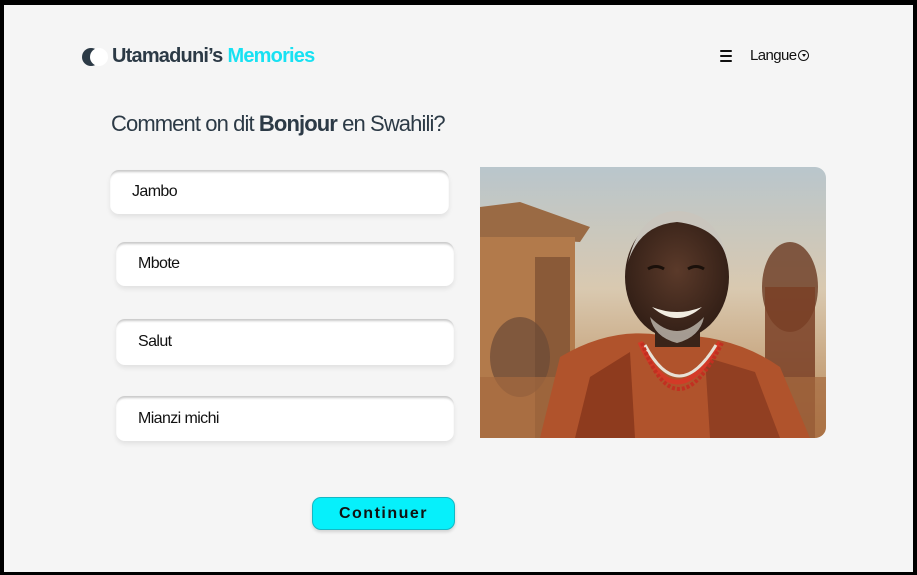 The width and height of the screenshot is (917, 575). Describe the element at coordinates (804, 55) in the screenshot. I see `chevron-down-circle-icon` at that location.